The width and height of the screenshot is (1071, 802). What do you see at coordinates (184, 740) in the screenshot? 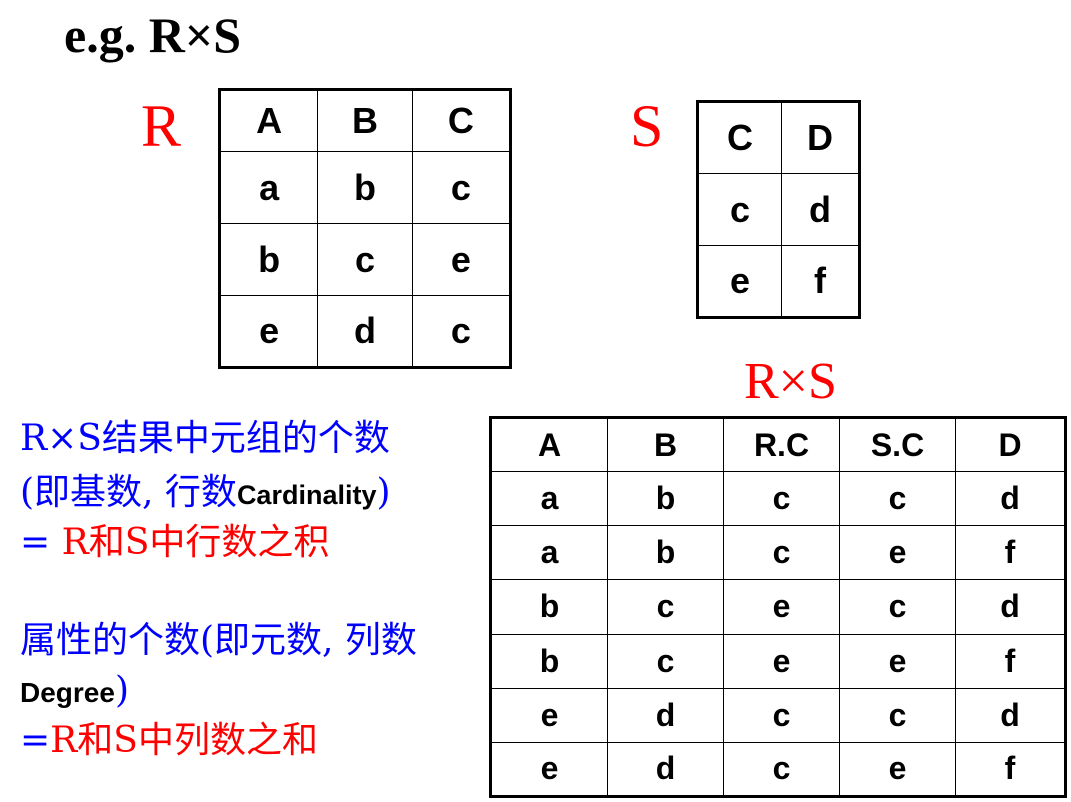
I see `degree-rule: R和S中列数之和` at bounding box center [184, 740].